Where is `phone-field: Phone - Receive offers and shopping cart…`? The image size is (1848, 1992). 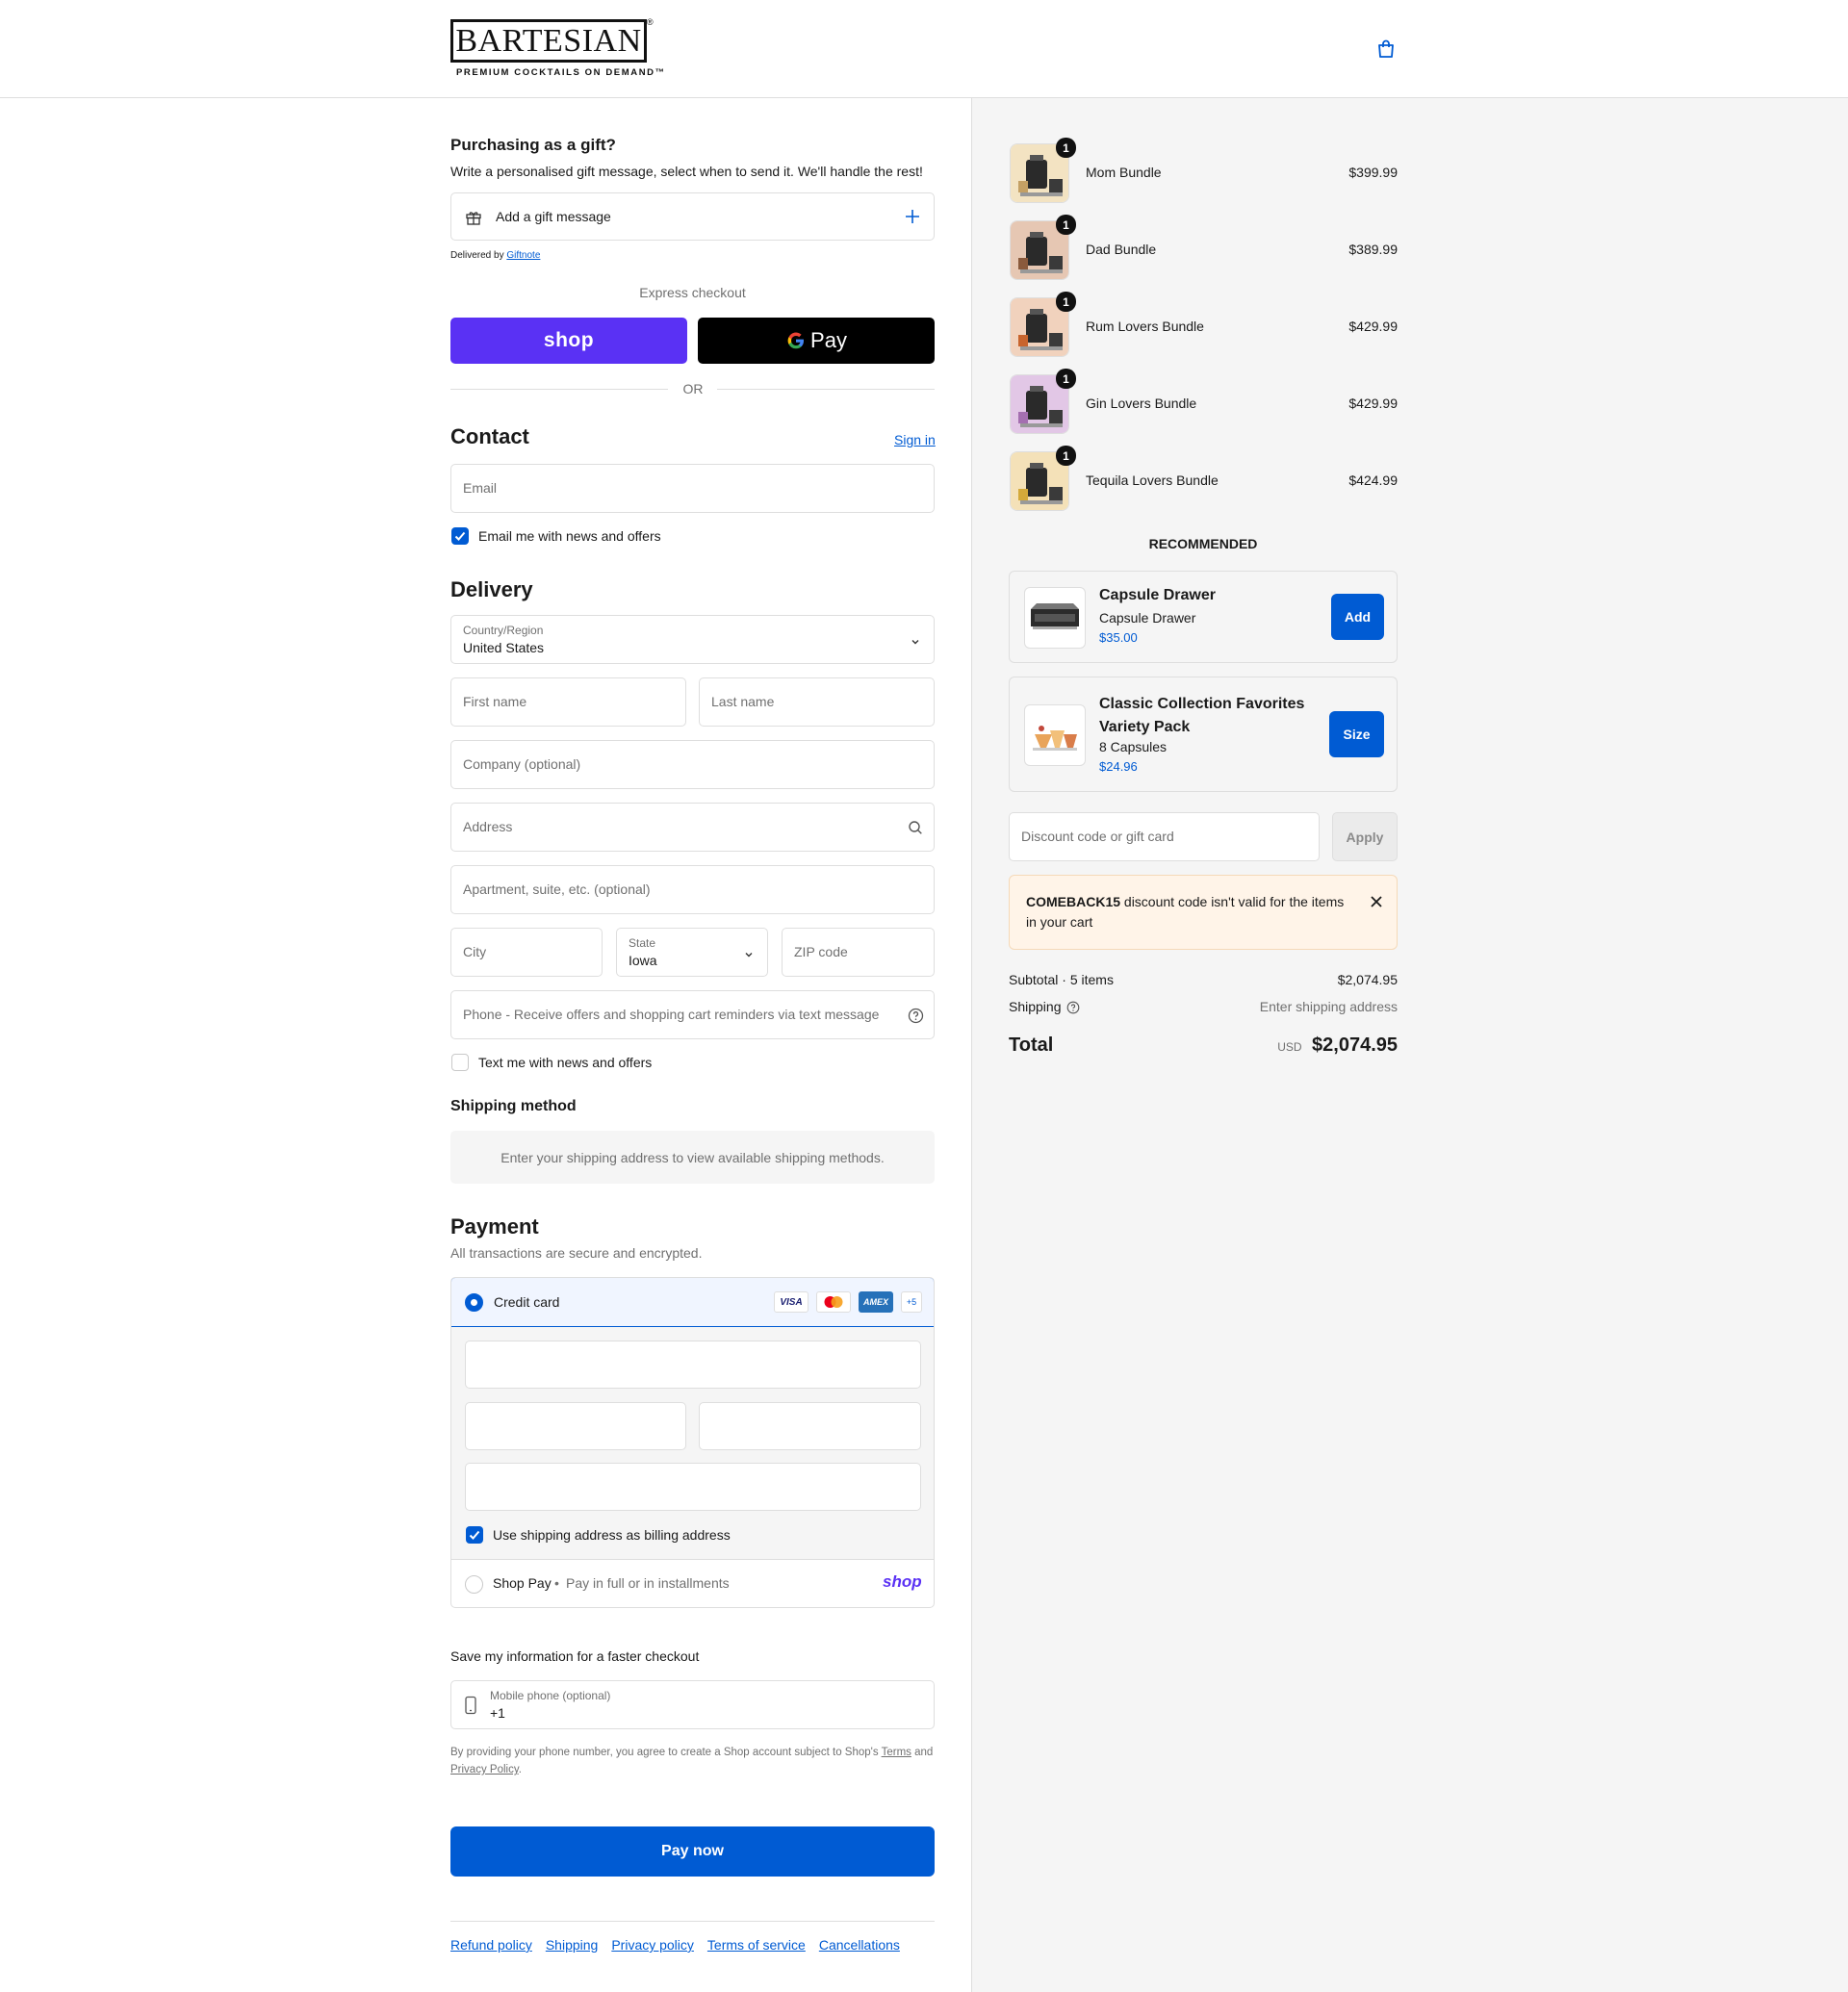 phone-field: Phone - Receive offers and shopping cart… is located at coordinates (692, 1014).